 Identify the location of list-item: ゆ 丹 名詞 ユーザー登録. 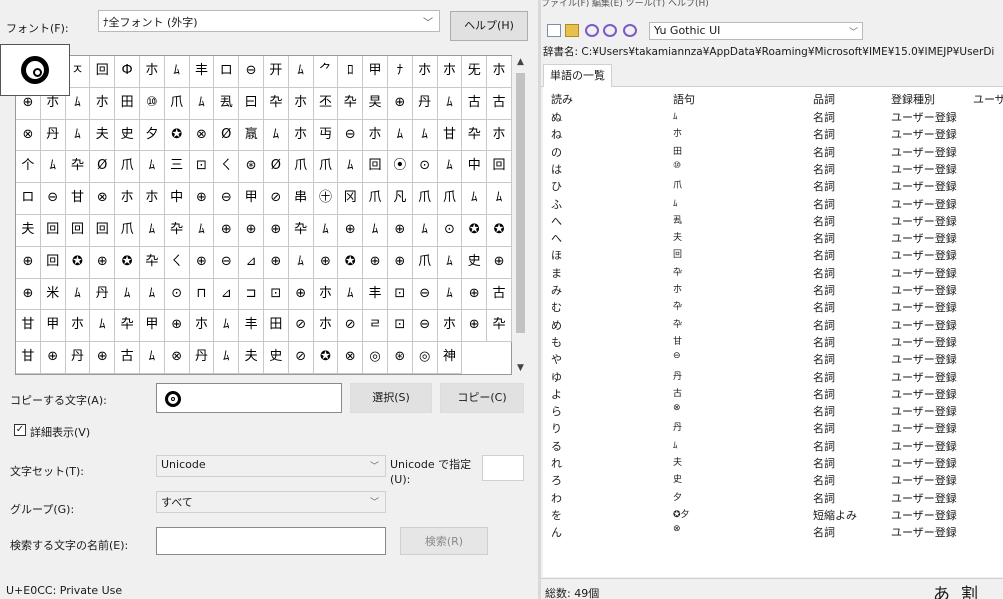
(773, 377).